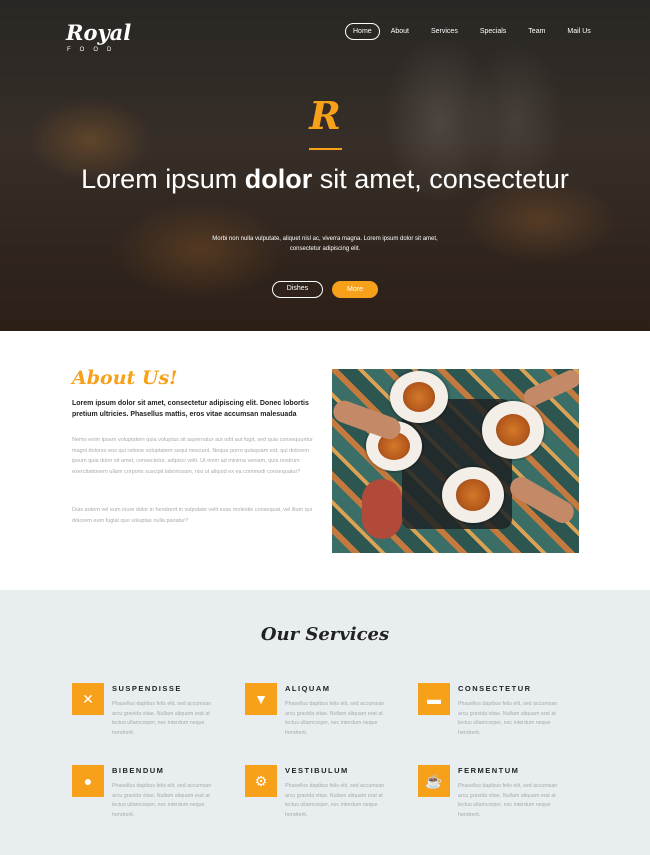 The width and height of the screenshot is (650, 855). I want to click on nav-item-services: Services, so click(444, 31).